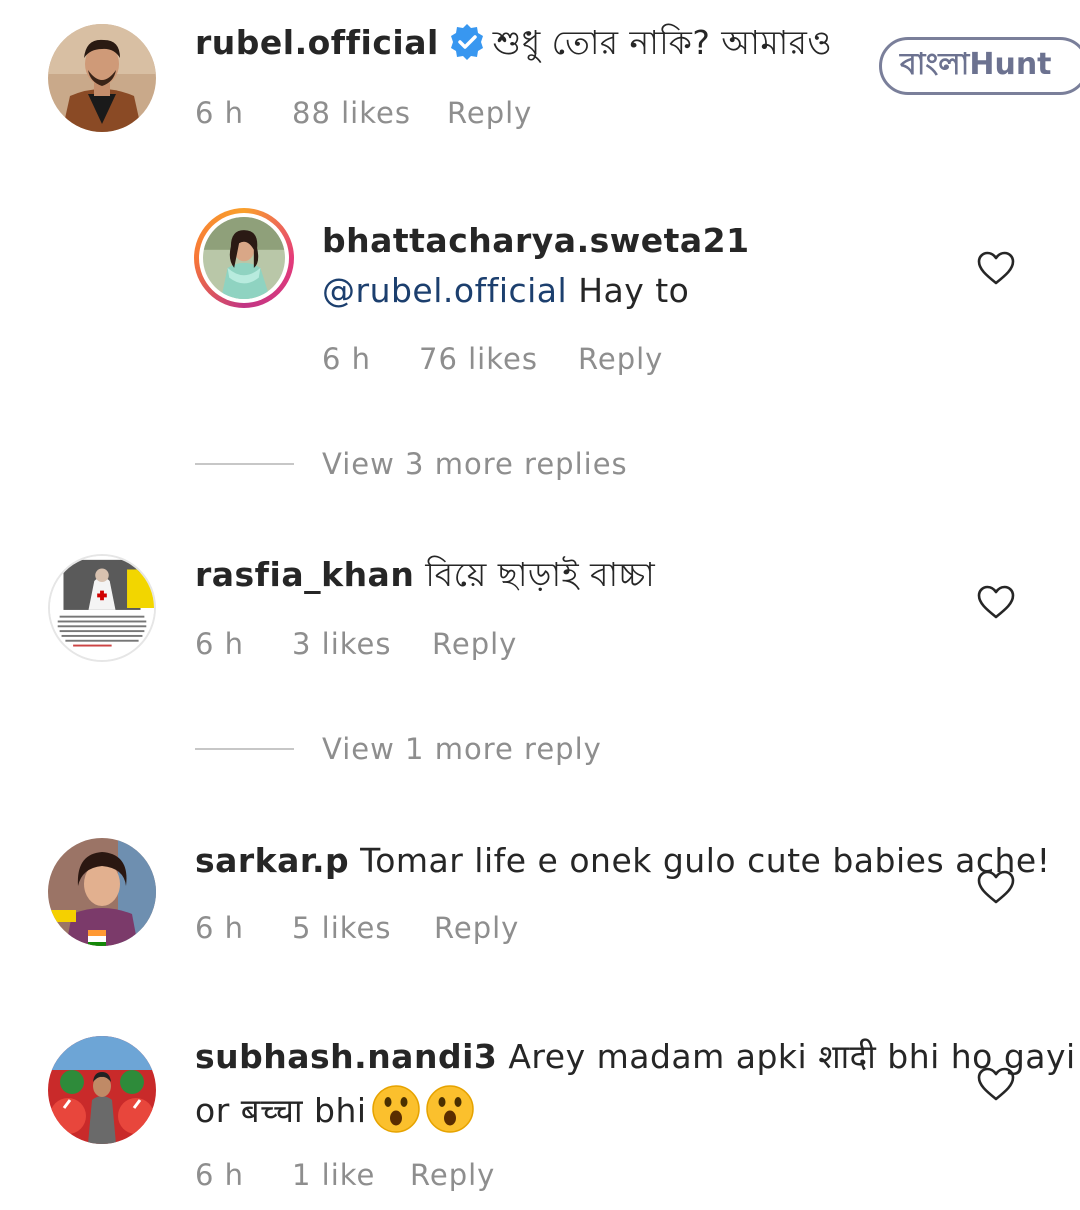 This screenshot has width=1080, height=1210. What do you see at coordinates (342, 644) in the screenshot?
I see `comment-likes: 3 likes` at bounding box center [342, 644].